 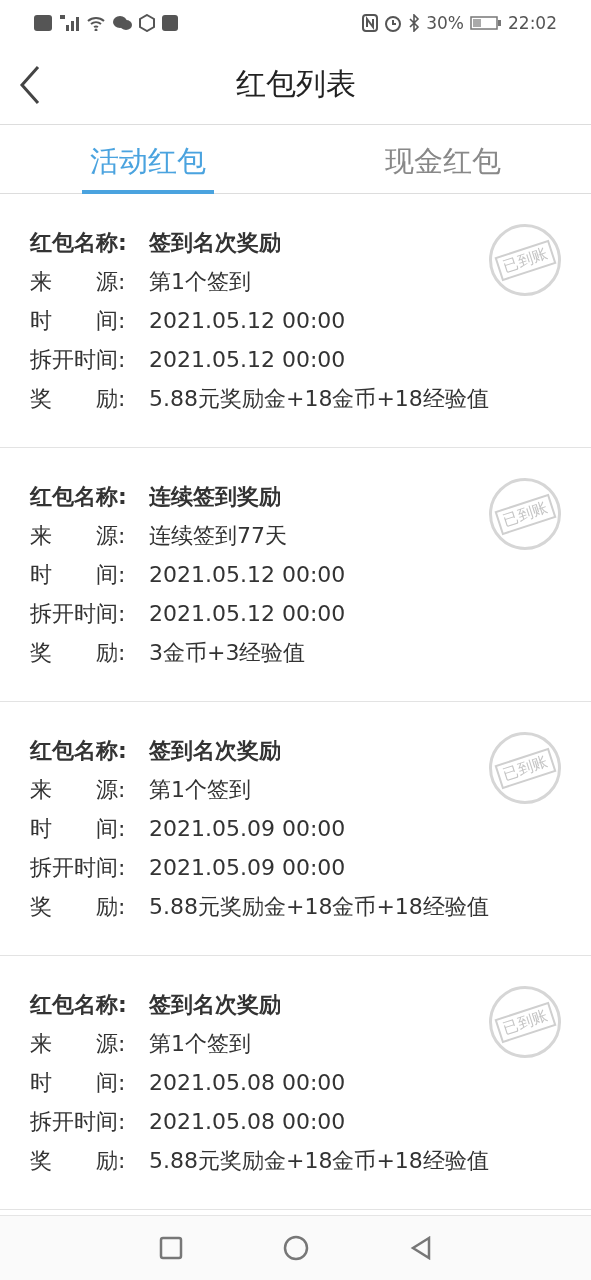 What do you see at coordinates (414, 22) in the screenshot?
I see `bluetooth-icon` at bounding box center [414, 22].